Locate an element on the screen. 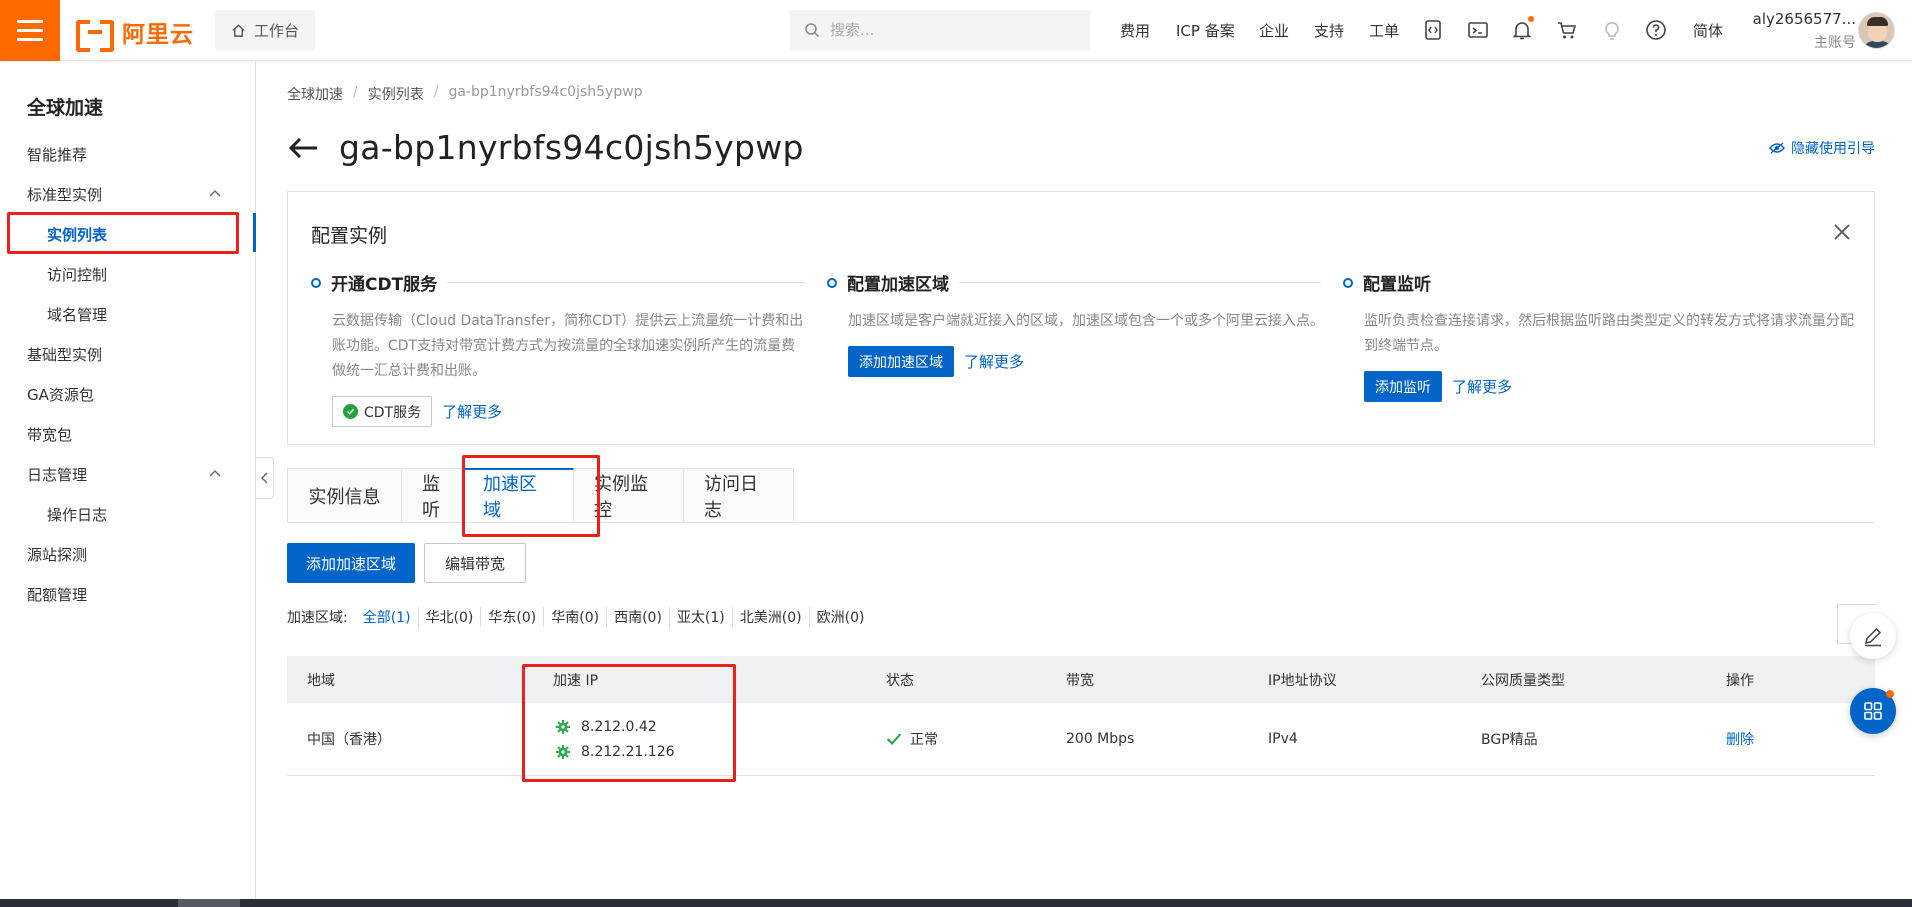  tab-instance-info: 实例信息 is located at coordinates (344, 495).